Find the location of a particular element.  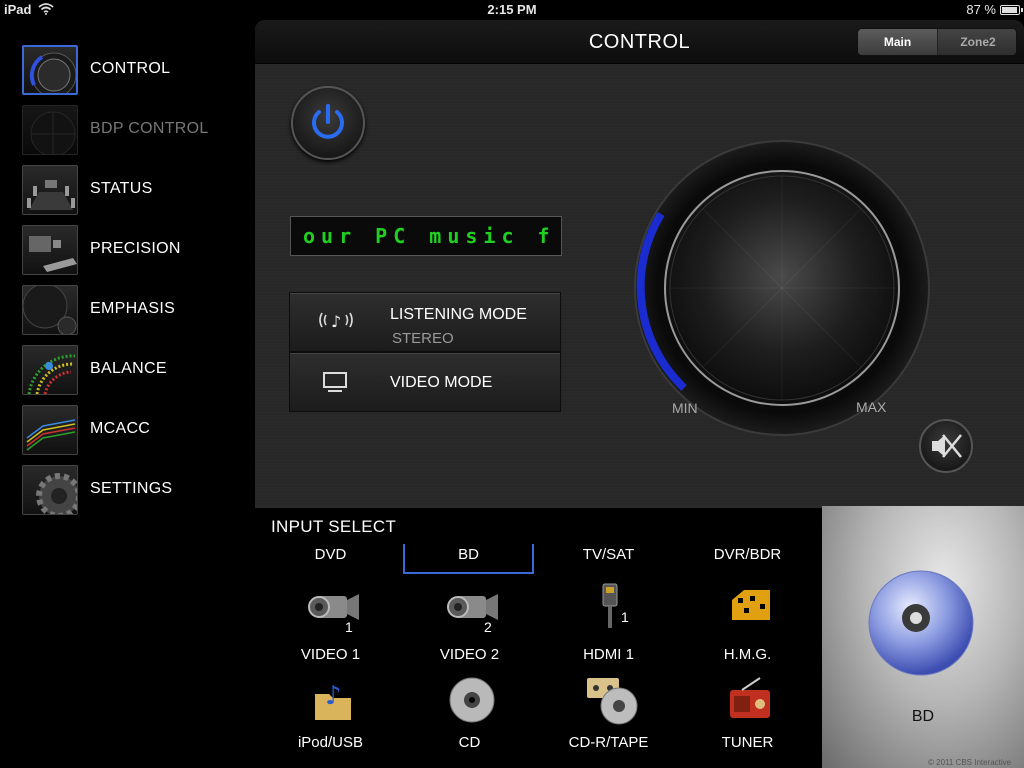

sidebar-item-label: SETTINGS is located at coordinates (131, 488).